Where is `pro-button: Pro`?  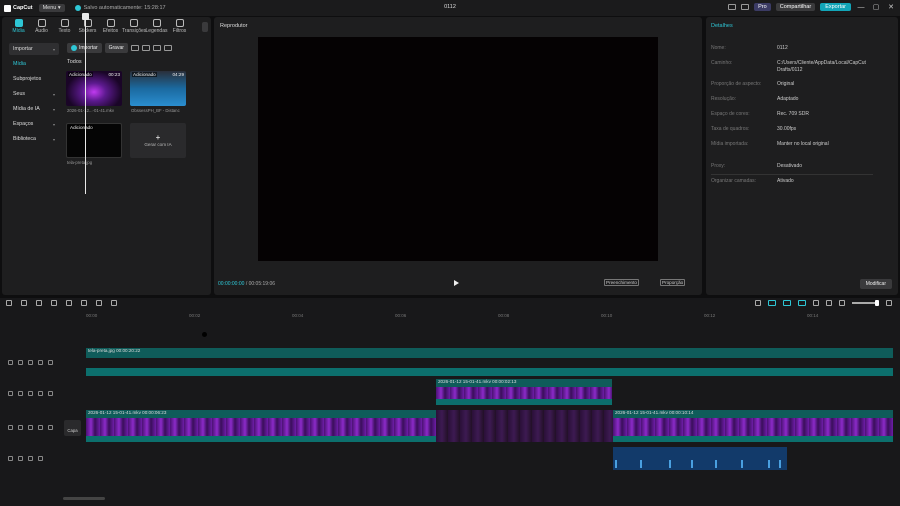
pro-button: Pro is located at coordinates (762, 7).